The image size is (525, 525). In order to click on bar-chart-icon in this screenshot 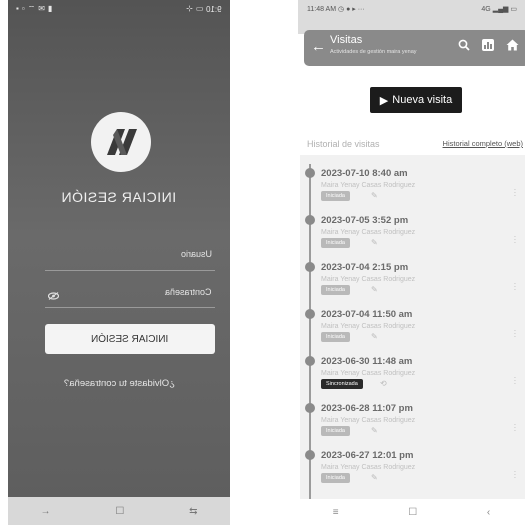, I will do `click(488, 45)`.